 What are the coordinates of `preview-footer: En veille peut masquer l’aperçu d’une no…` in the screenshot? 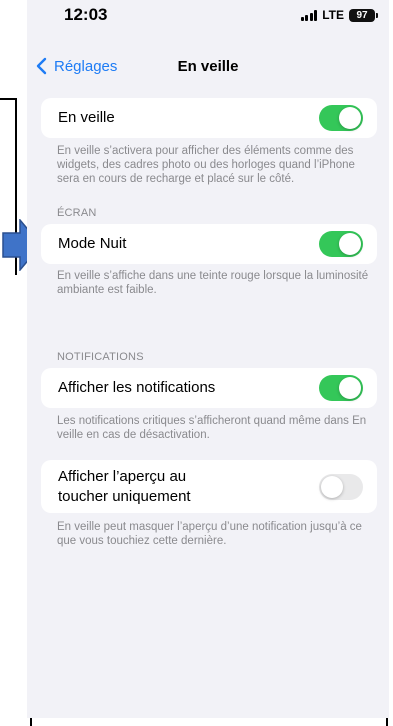 It's located at (209, 534).